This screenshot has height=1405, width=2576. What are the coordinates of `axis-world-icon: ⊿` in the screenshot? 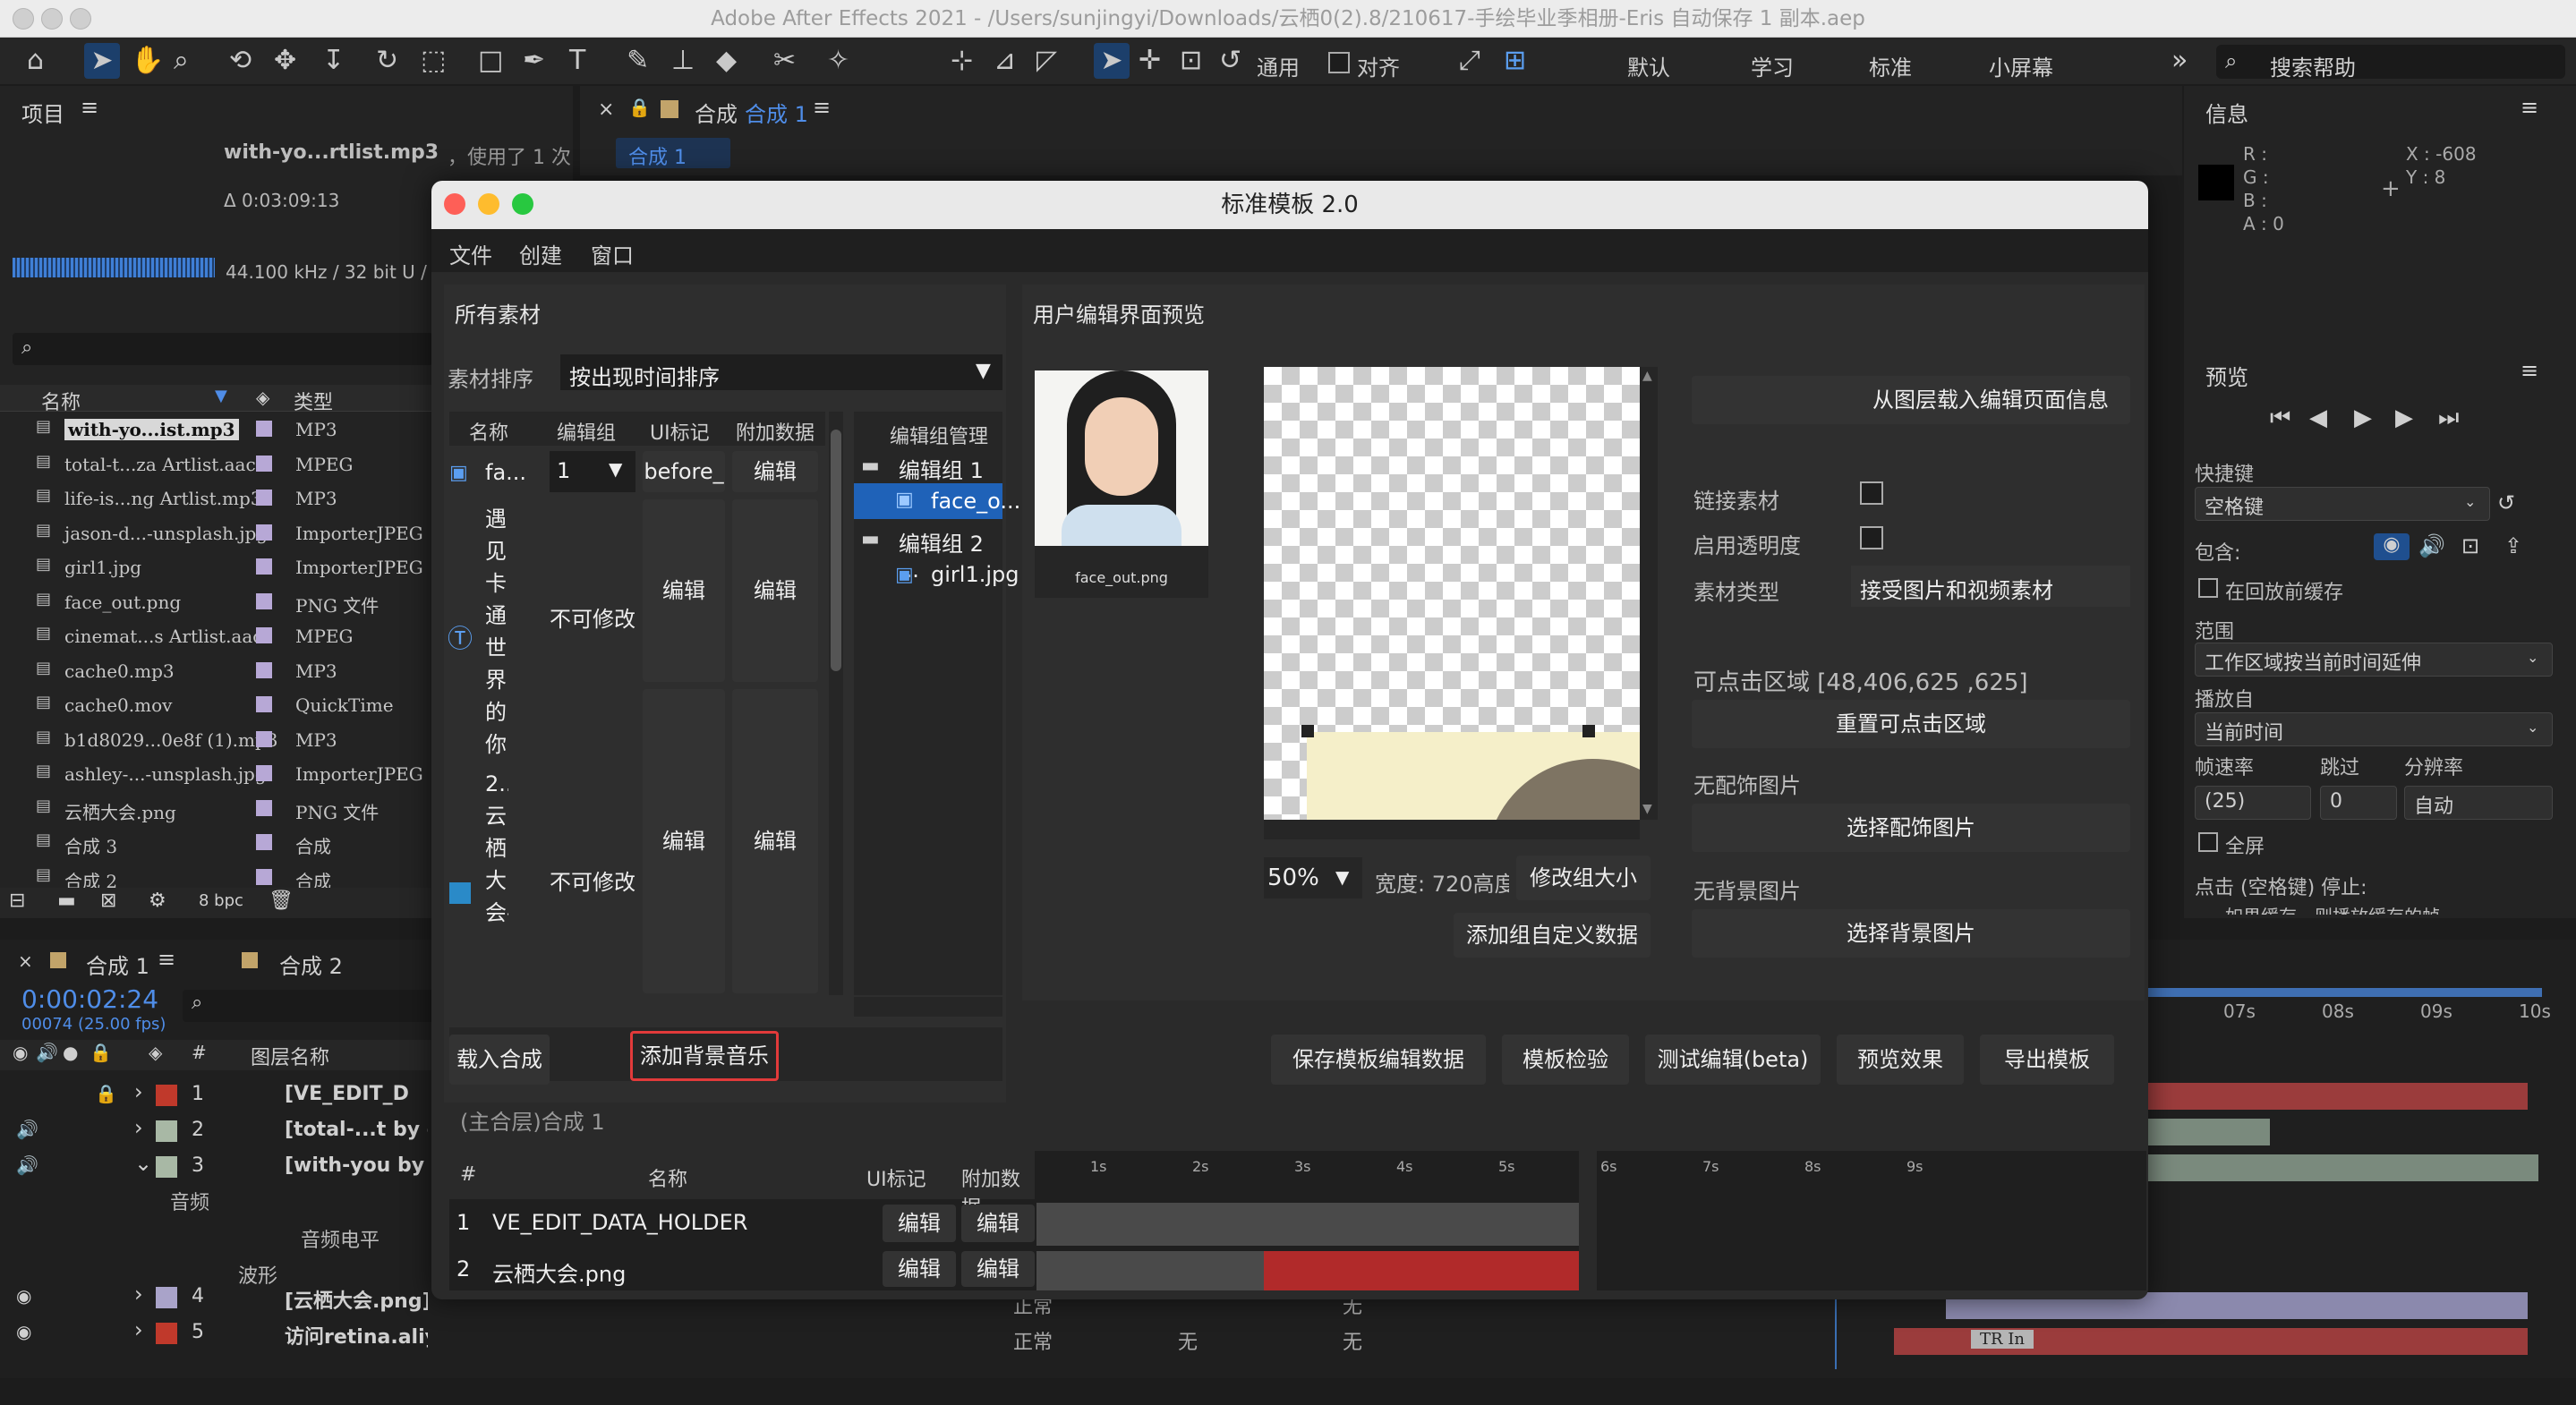 It's located at (1005, 61).